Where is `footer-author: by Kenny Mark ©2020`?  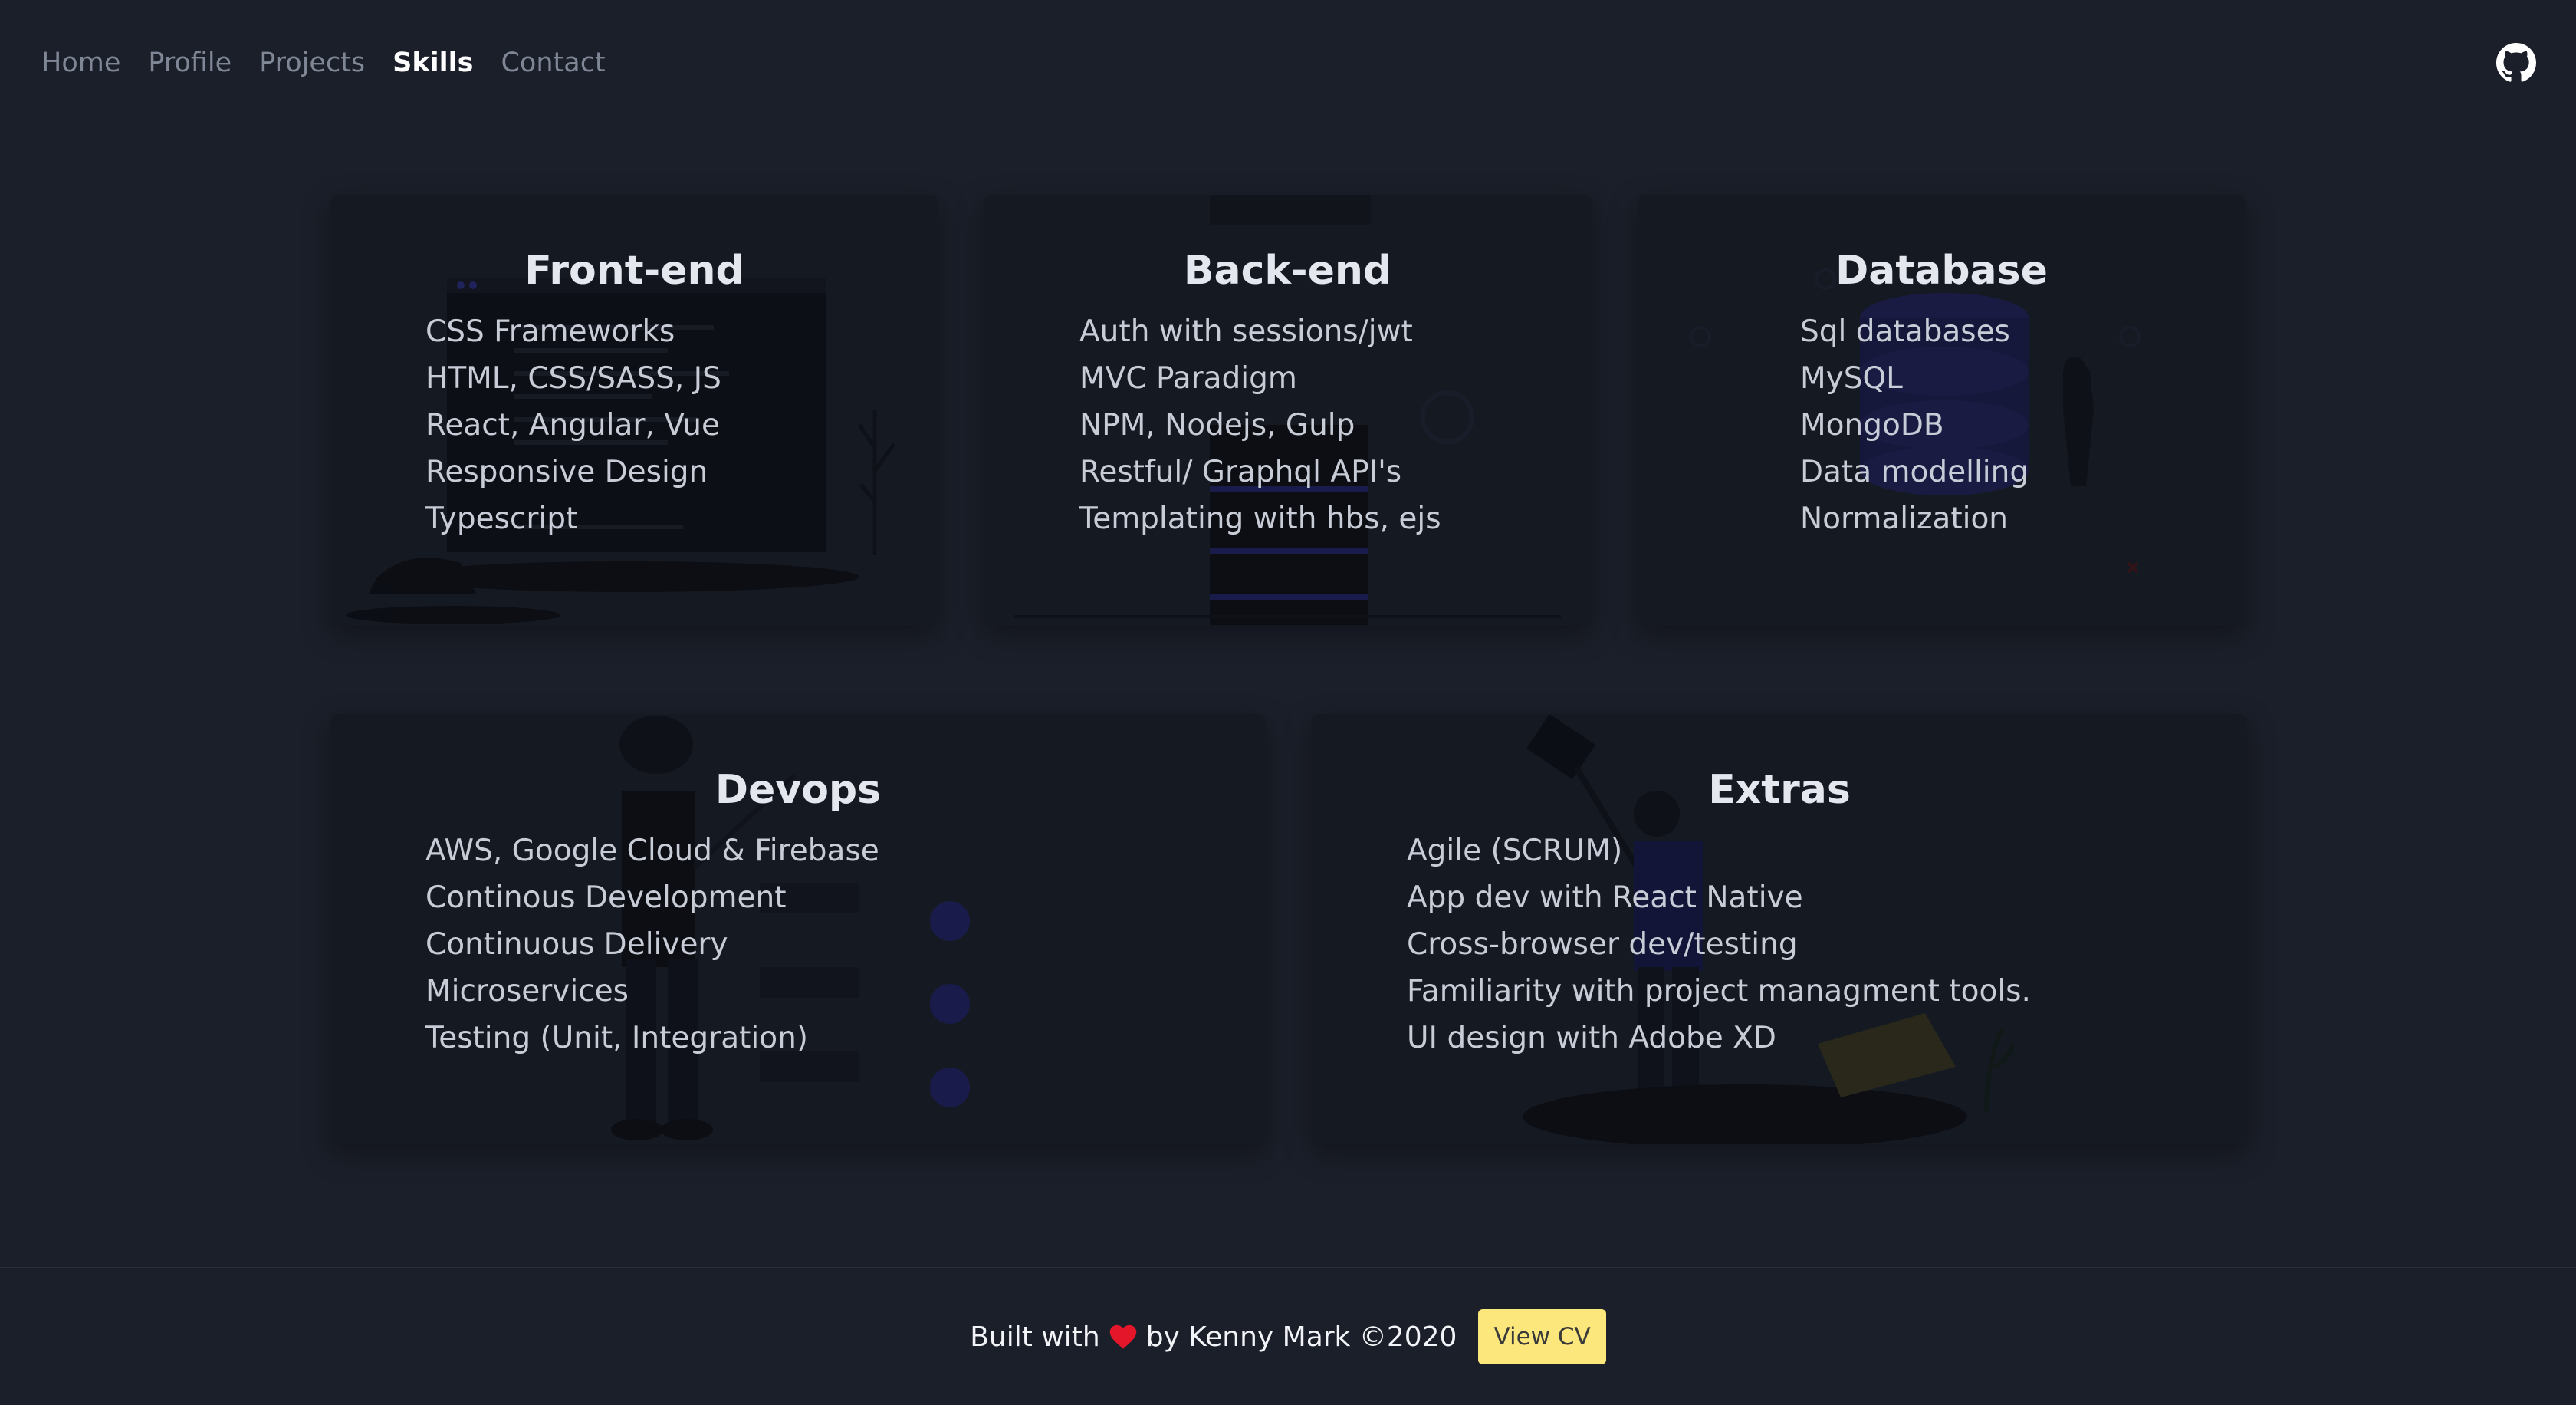
footer-author: by Kenny Mark ©2020 is located at coordinates (1301, 1337).